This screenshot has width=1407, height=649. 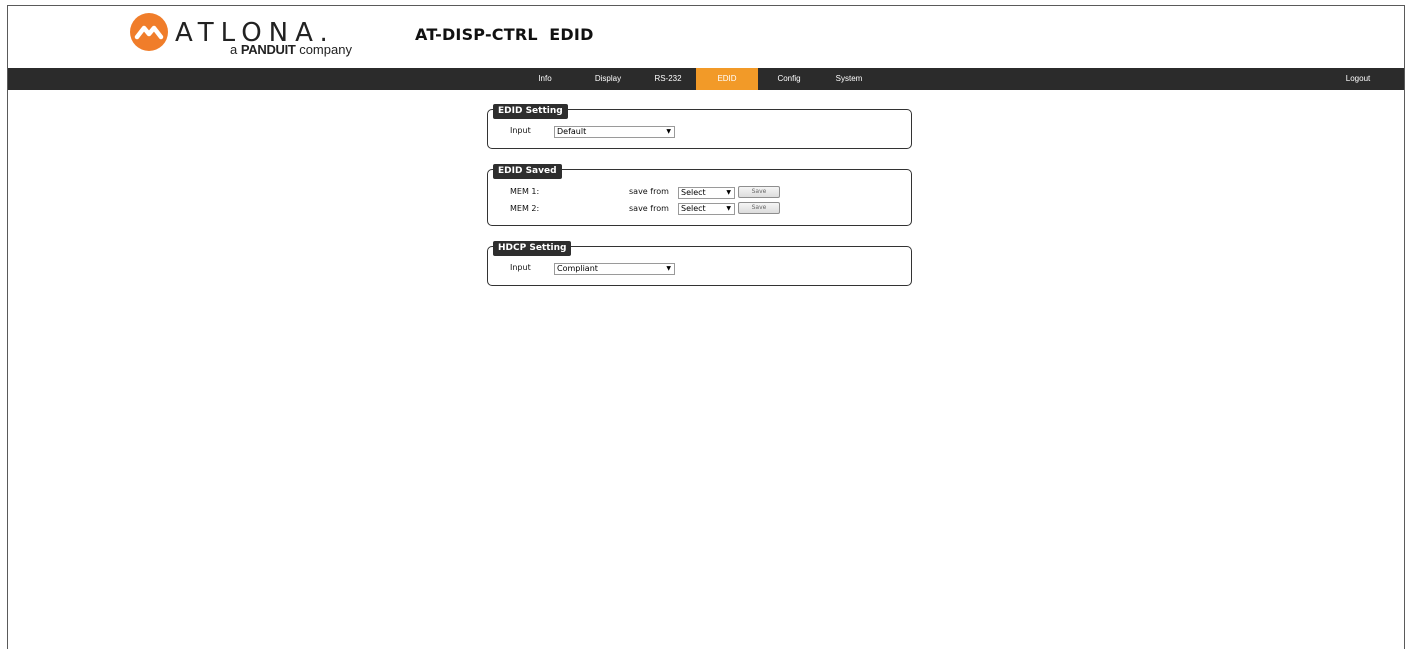 I want to click on atlona-logo-icon, so click(x=149, y=32).